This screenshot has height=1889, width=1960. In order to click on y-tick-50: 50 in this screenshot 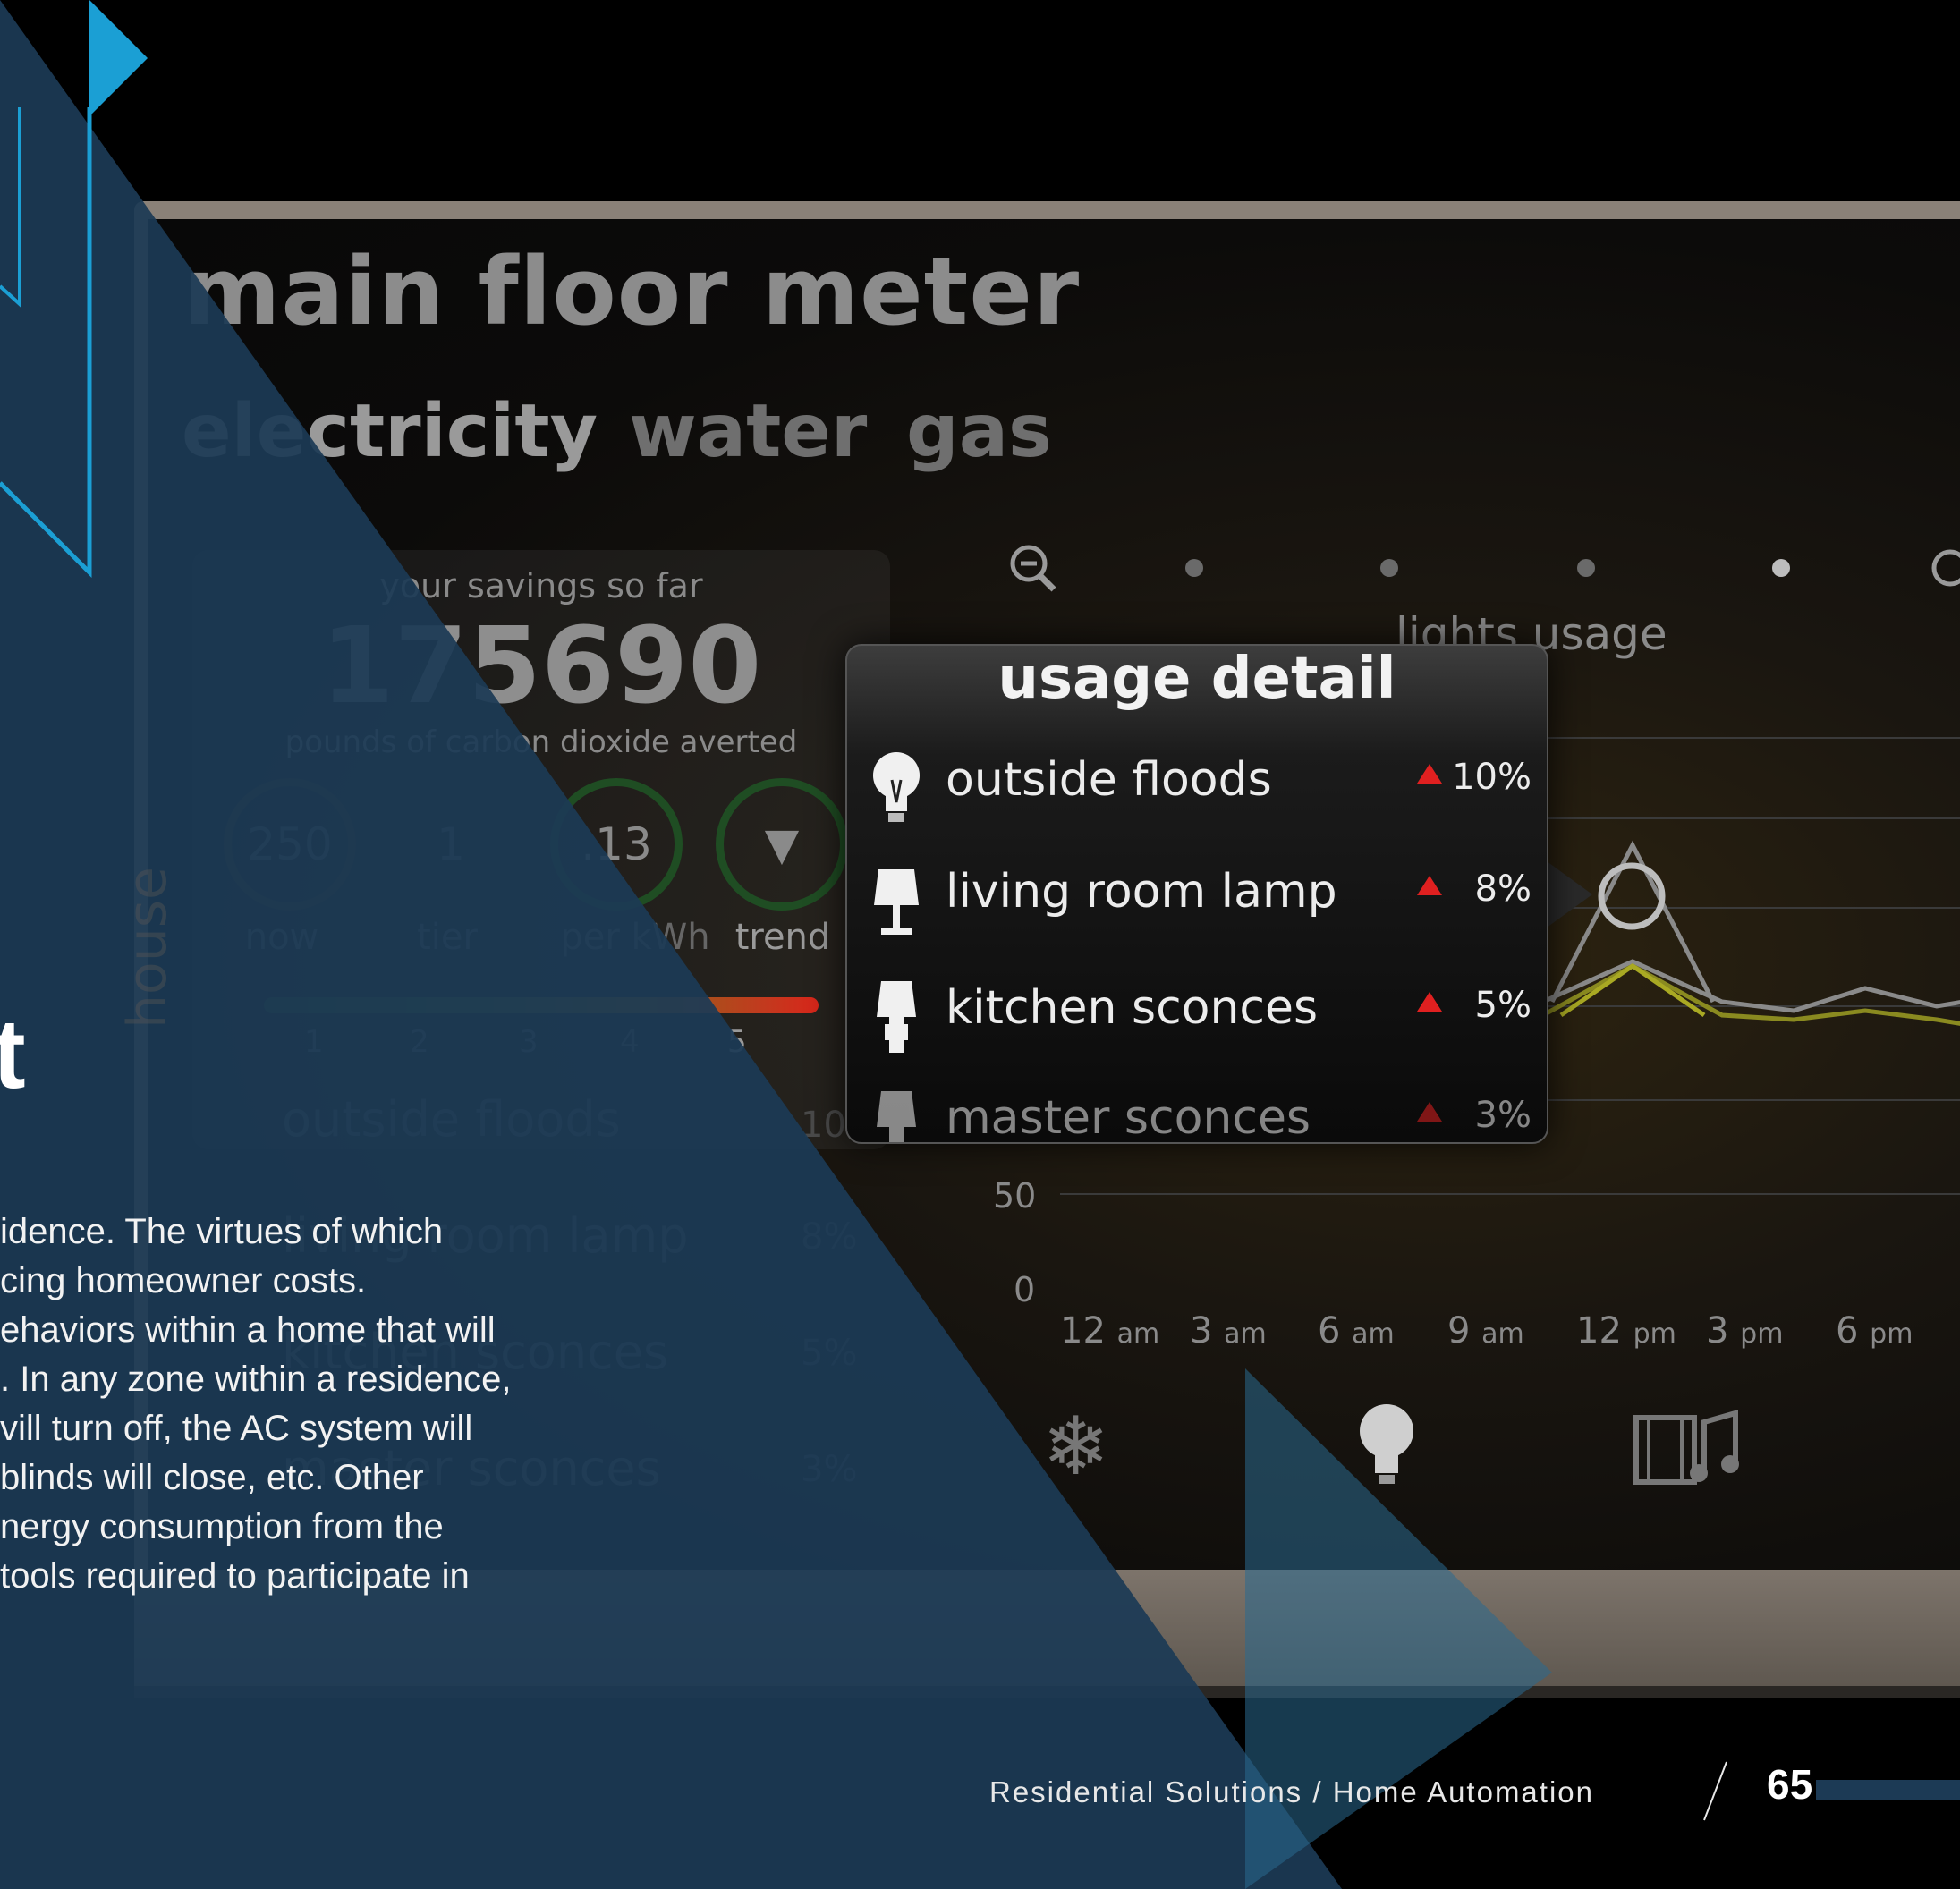, I will do `click(1015, 1196)`.